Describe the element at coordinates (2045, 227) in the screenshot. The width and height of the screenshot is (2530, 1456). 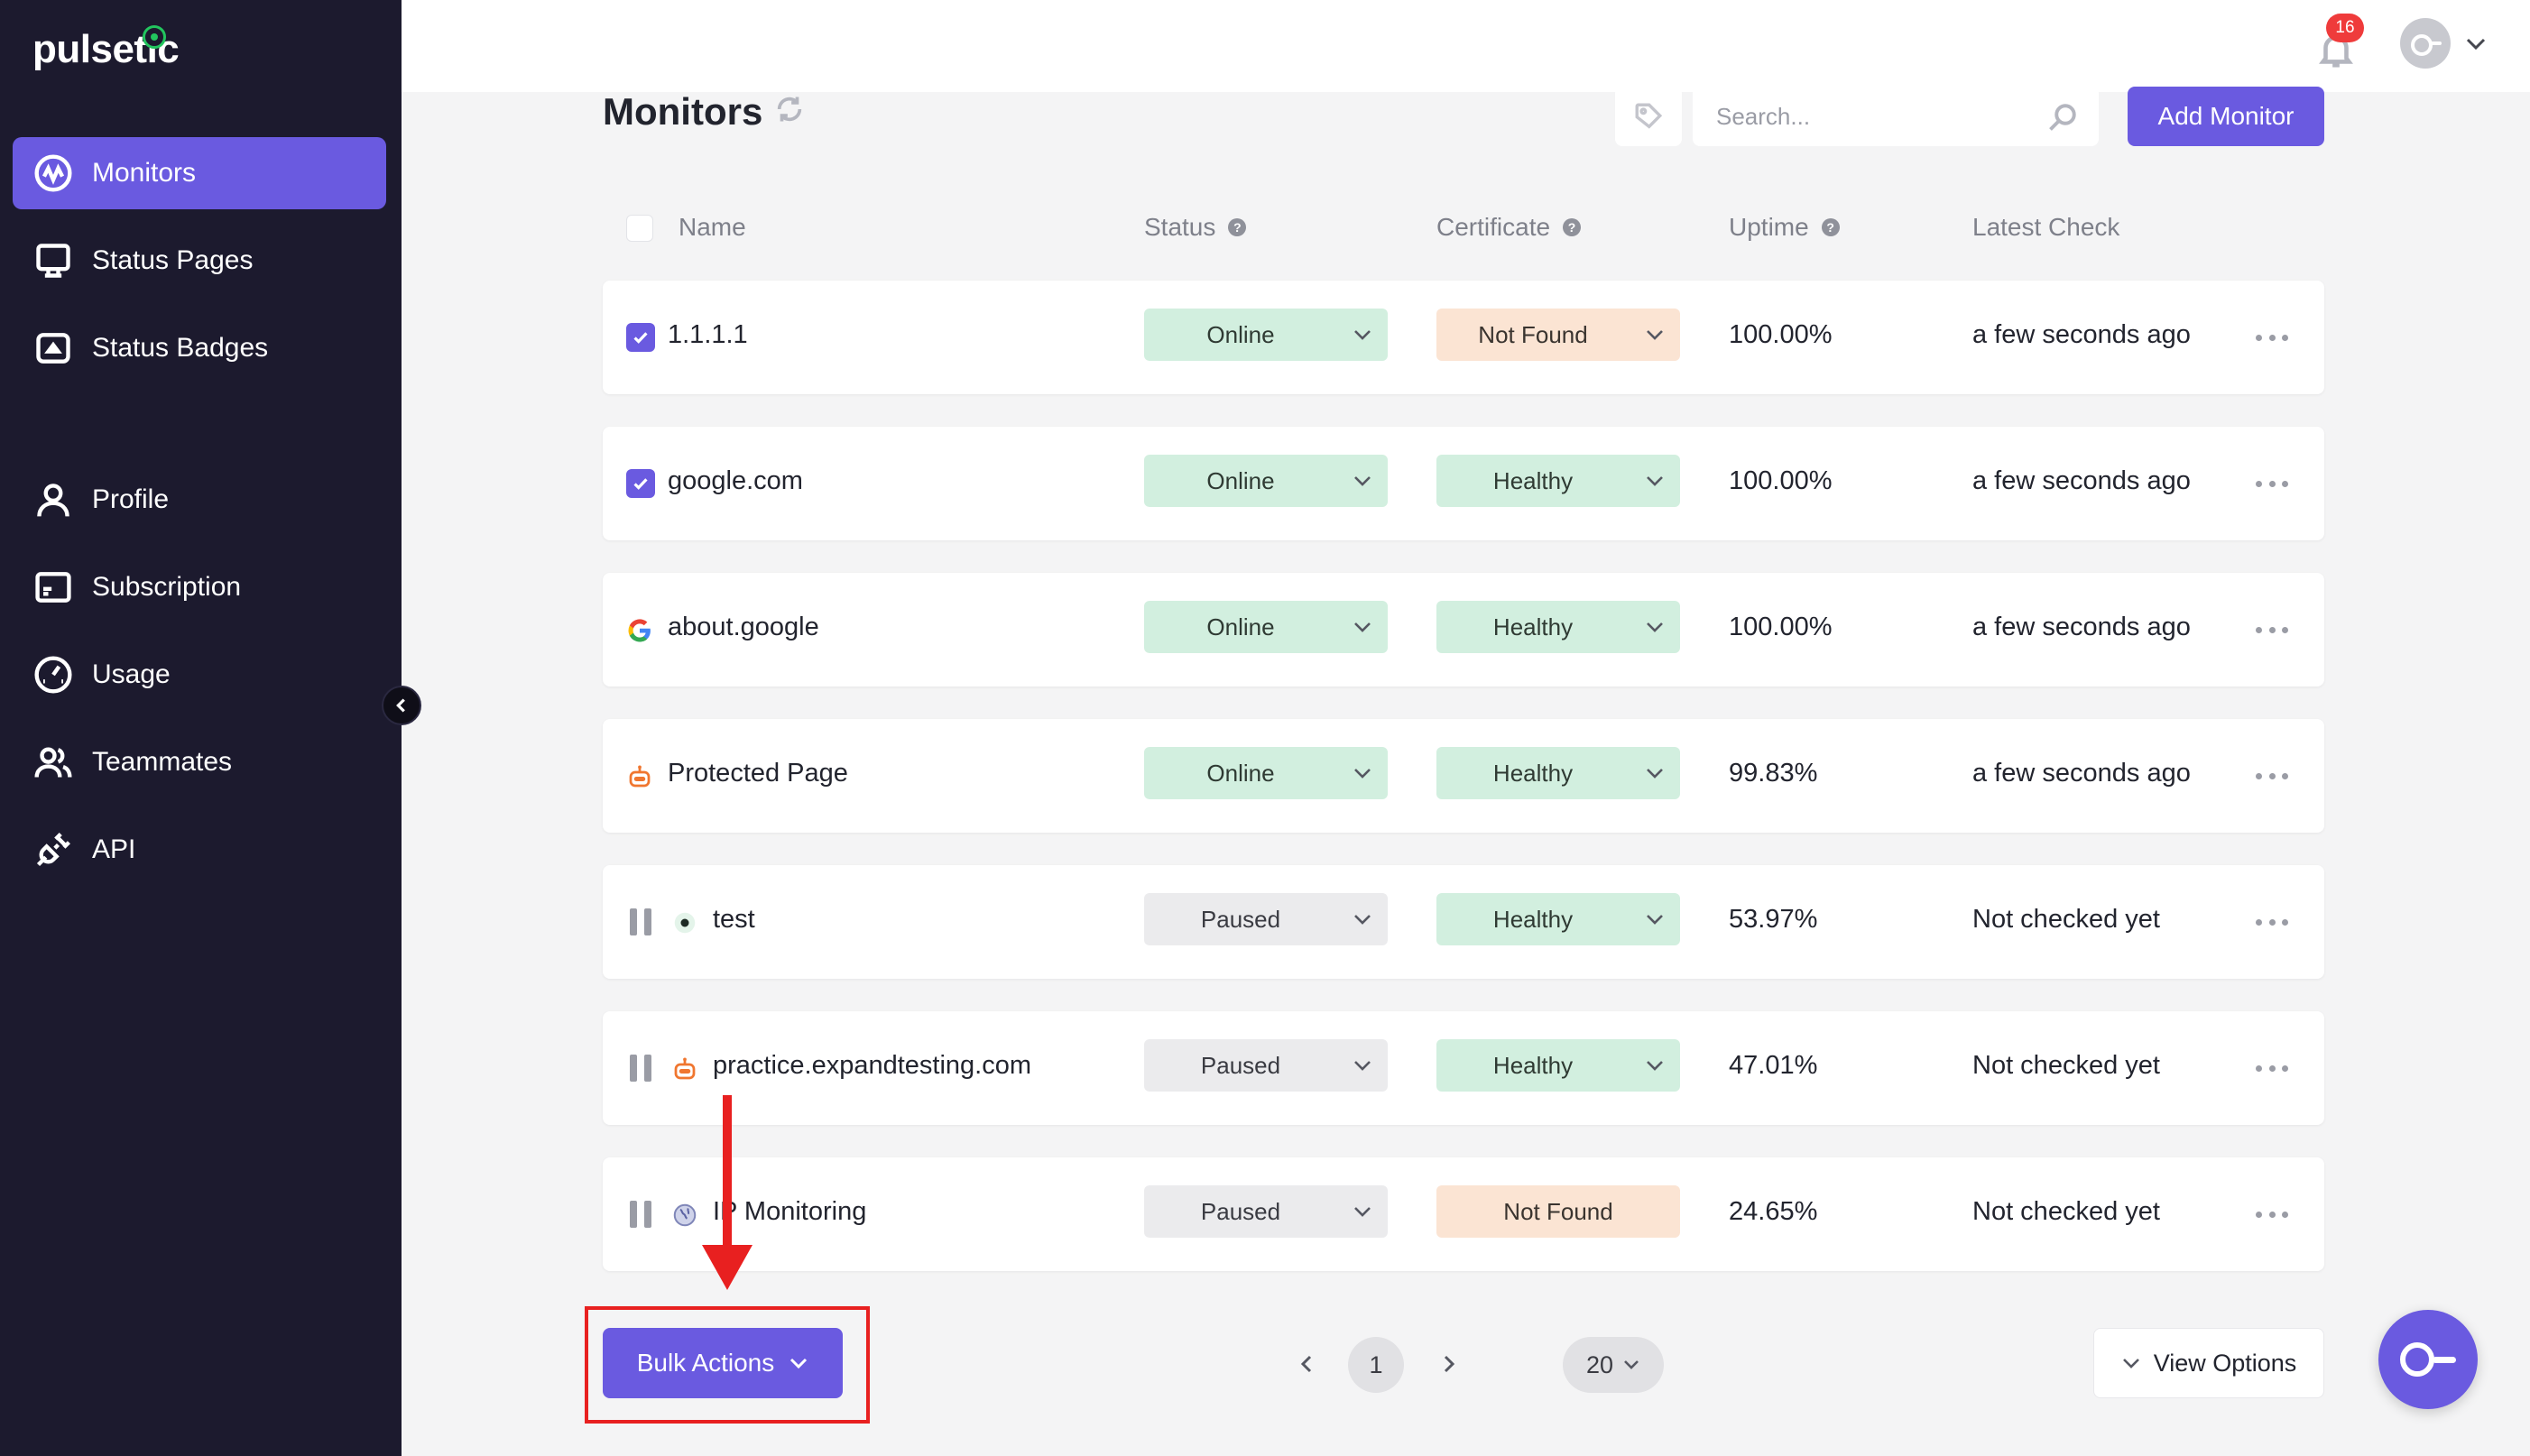
I see `column-header-latest-check: Latest Check` at that location.